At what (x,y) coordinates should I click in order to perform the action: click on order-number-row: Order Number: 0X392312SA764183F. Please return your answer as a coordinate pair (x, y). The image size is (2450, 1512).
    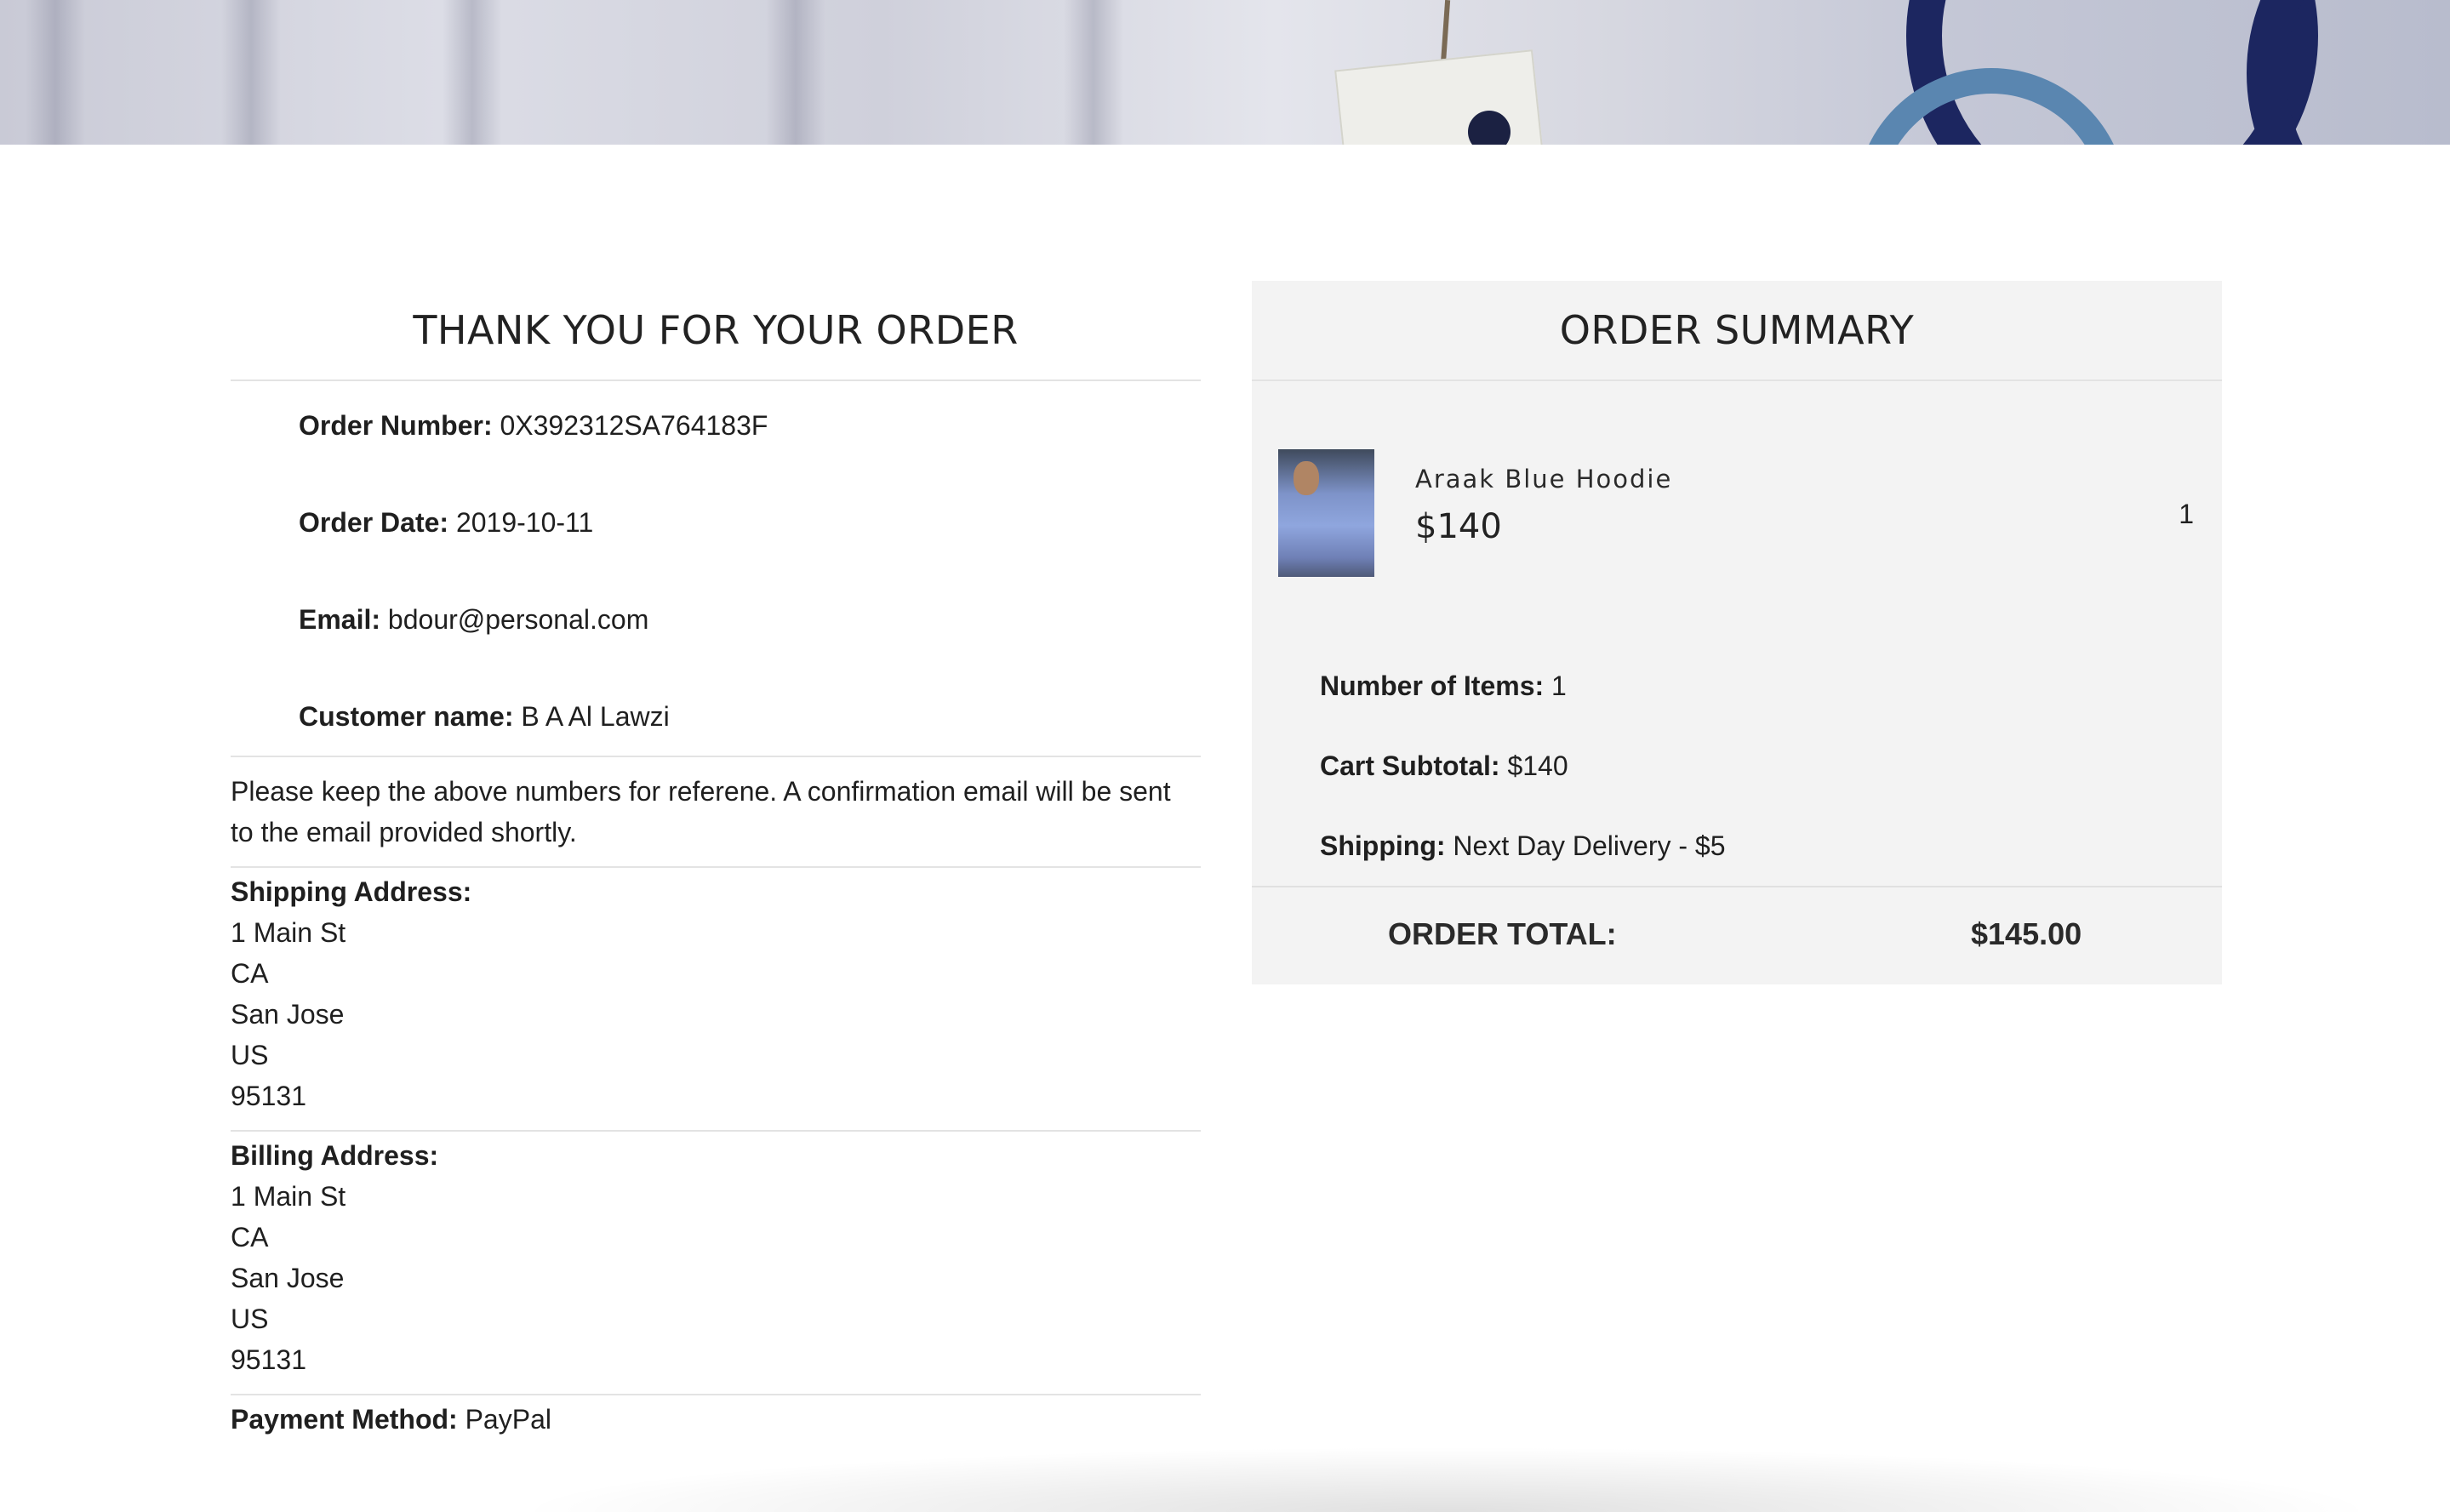
    Looking at the image, I should click on (716, 429).